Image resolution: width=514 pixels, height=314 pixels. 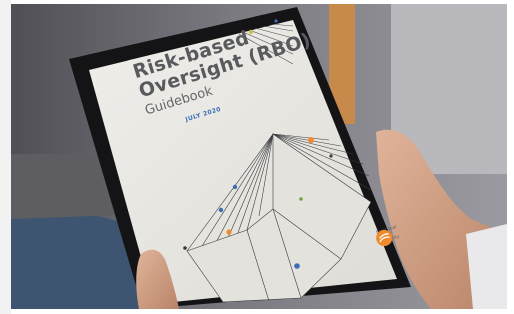 I want to click on dot-green, so click(x=301, y=199).